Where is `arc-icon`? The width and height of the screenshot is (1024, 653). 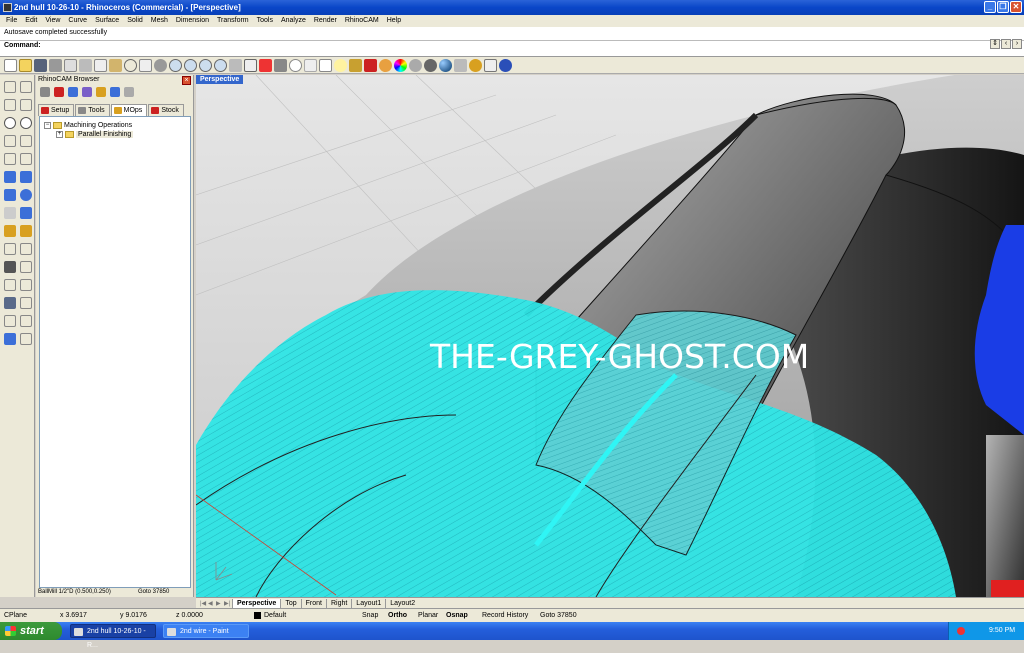 arc-icon is located at coordinates (10, 141).